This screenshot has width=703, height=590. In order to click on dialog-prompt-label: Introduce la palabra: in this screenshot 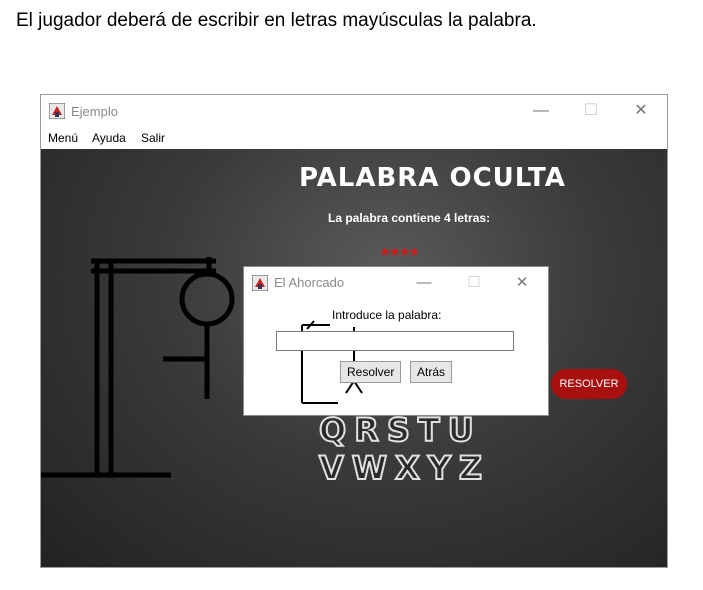, I will do `click(387, 315)`.